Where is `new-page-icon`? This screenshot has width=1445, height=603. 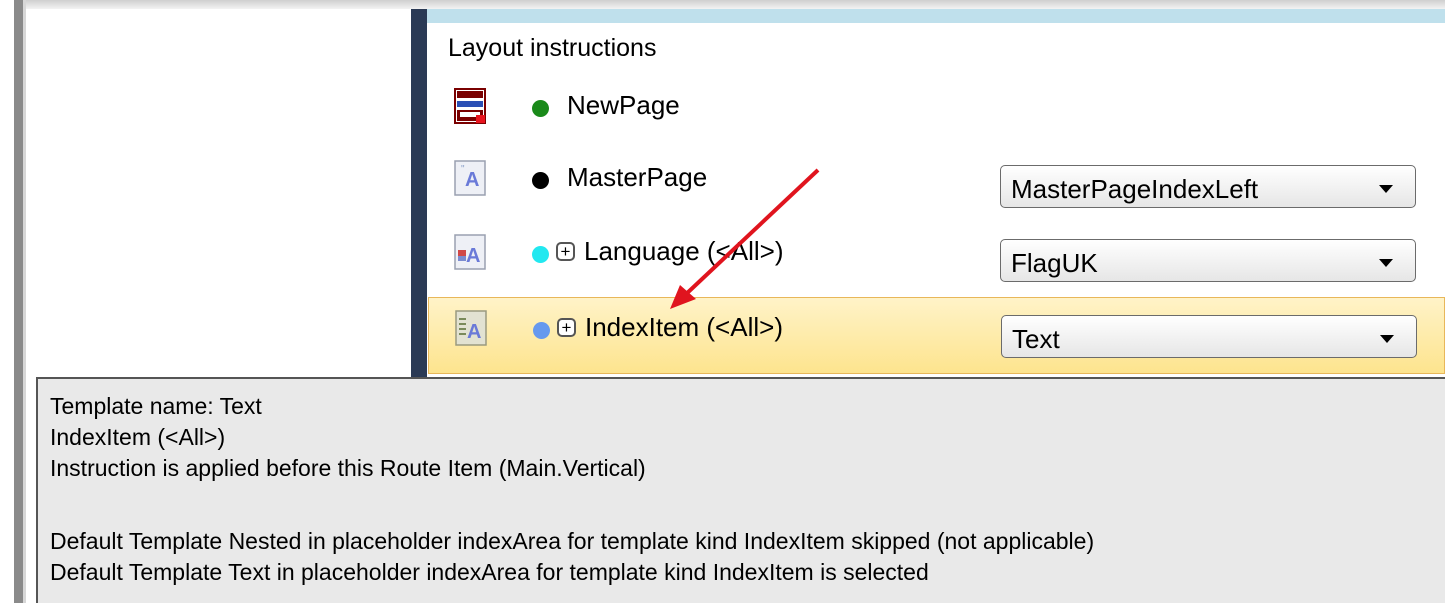 new-page-icon is located at coordinates (470, 106).